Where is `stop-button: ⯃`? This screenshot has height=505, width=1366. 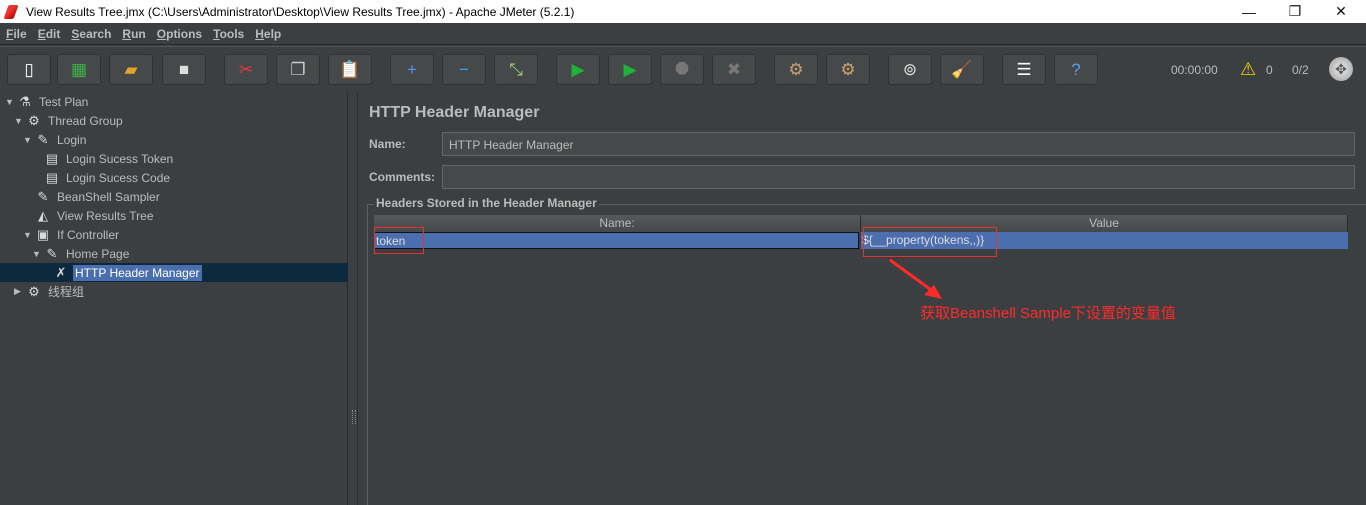 stop-button: ⯃ is located at coordinates (682, 69).